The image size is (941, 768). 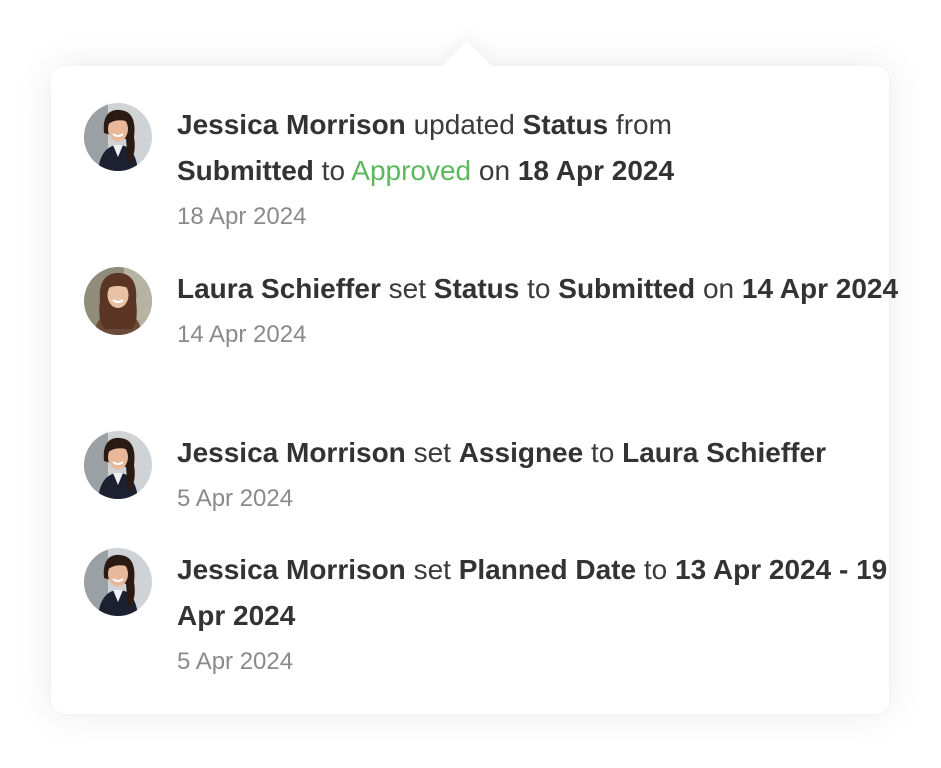 What do you see at coordinates (242, 334) in the screenshot?
I see `timestamp: 14 Apr 2024` at bounding box center [242, 334].